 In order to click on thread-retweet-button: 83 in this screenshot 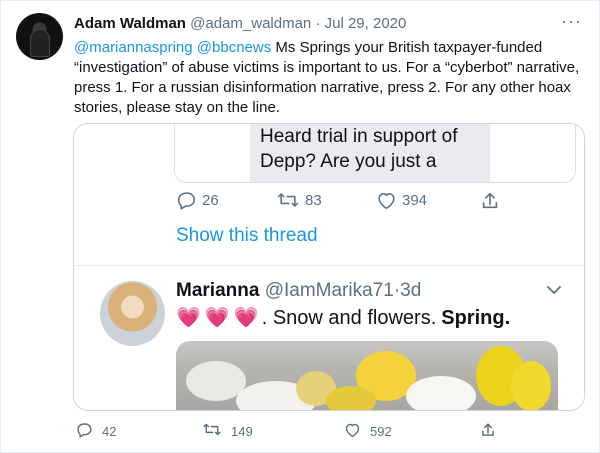, I will do `click(299, 200)`.